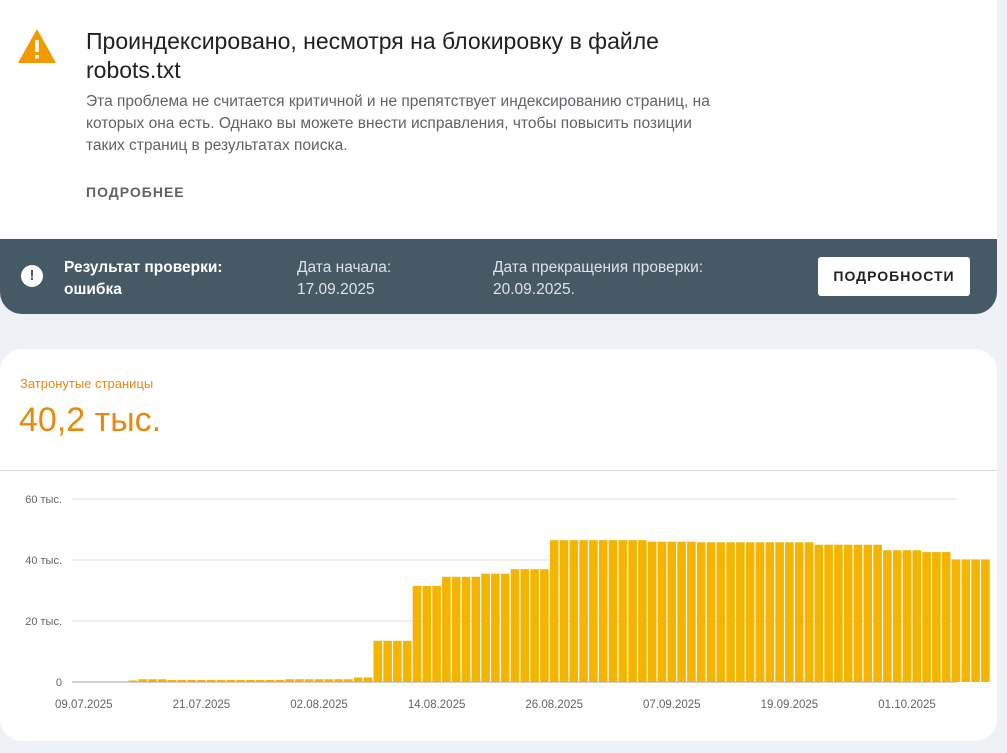 Image resolution: width=1007 pixels, height=753 pixels. What do you see at coordinates (344, 278) in the screenshot?
I see `validation-start-date: Дата начала: 17.09.2025` at bounding box center [344, 278].